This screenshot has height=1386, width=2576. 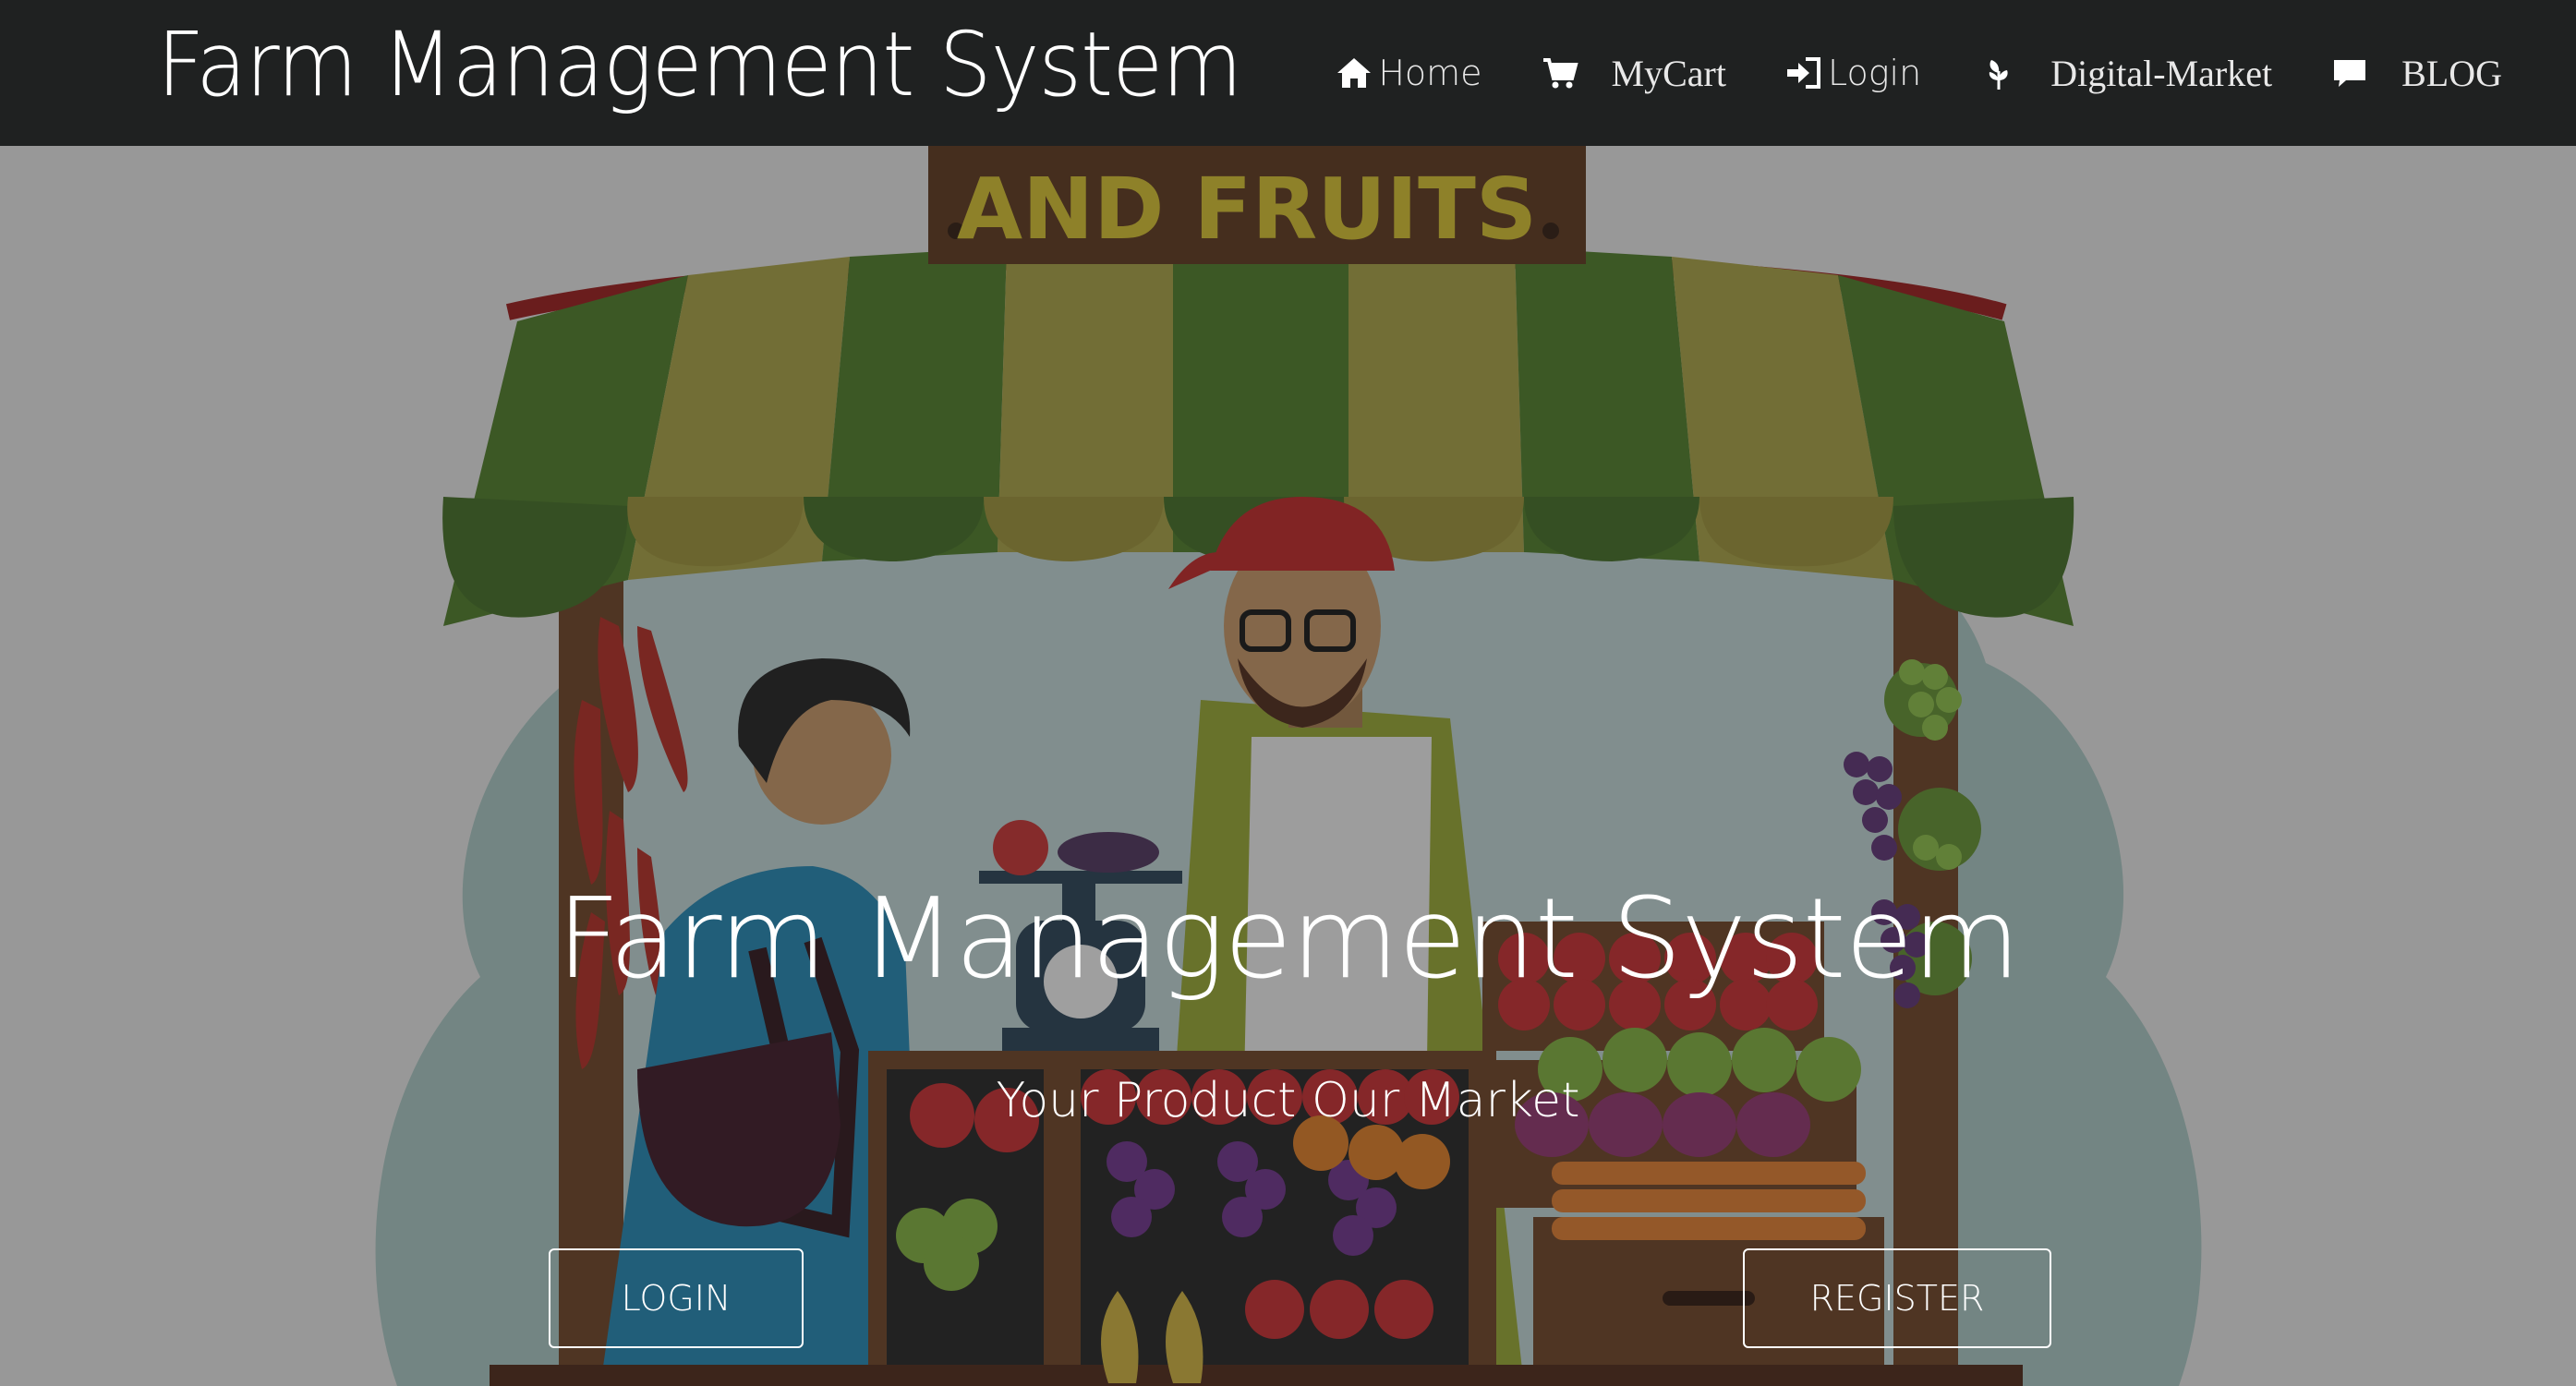 What do you see at coordinates (699, 64) in the screenshot?
I see `brand-title: Farm Management System` at bounding box center [699, 64].